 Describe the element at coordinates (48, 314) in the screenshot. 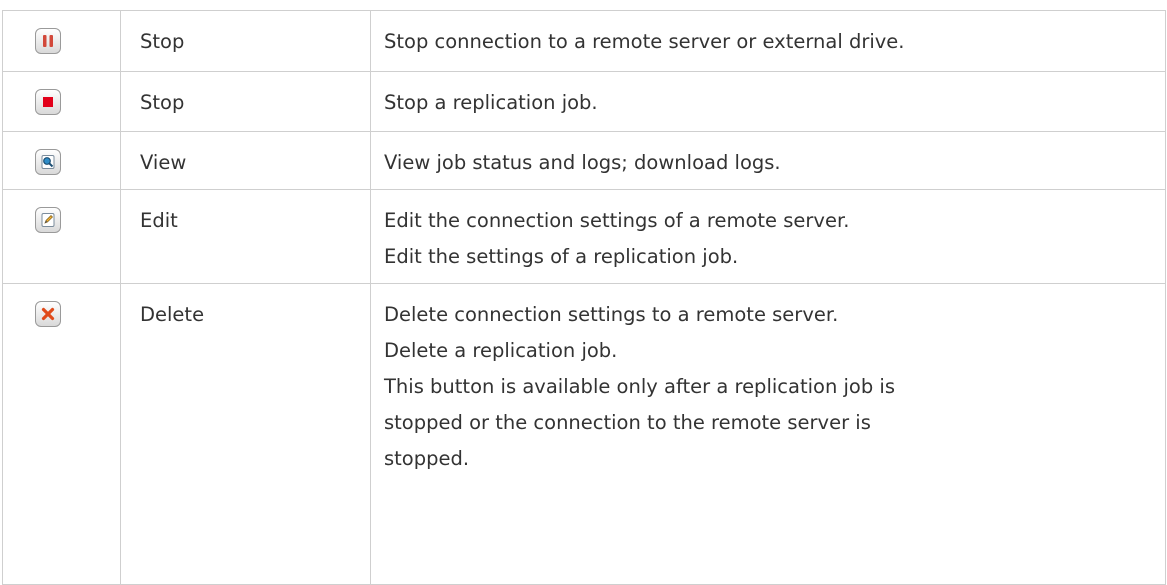

I see `delete-icon` at that location.